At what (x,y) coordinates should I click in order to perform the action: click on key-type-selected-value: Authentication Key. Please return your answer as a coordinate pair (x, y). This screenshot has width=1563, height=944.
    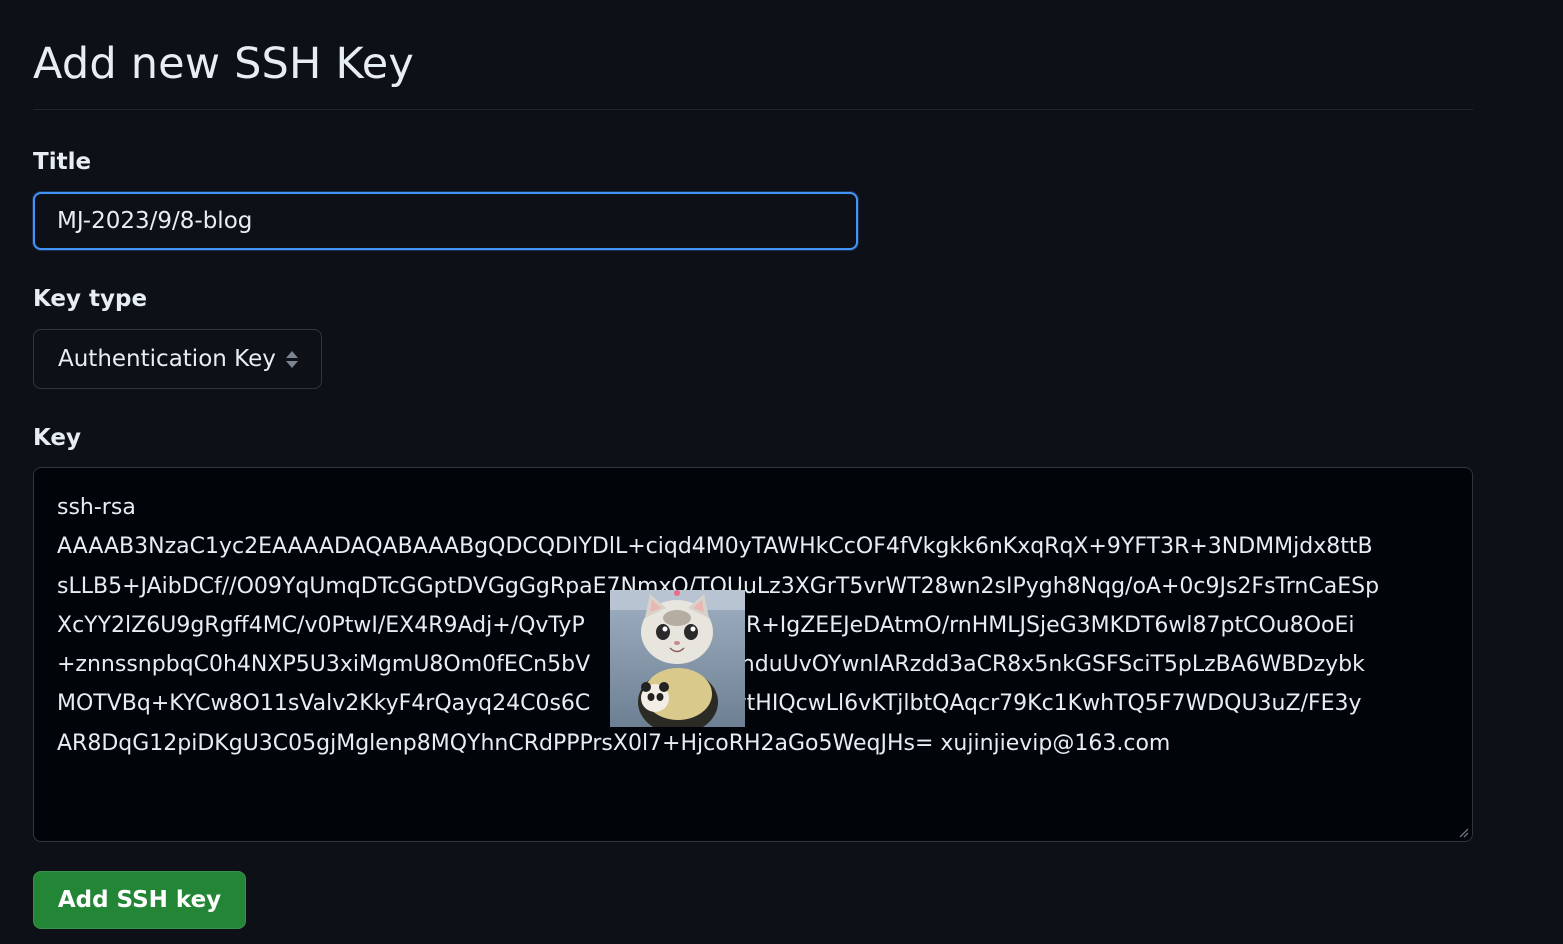
    Looking at the image, I should click on (167, 359).